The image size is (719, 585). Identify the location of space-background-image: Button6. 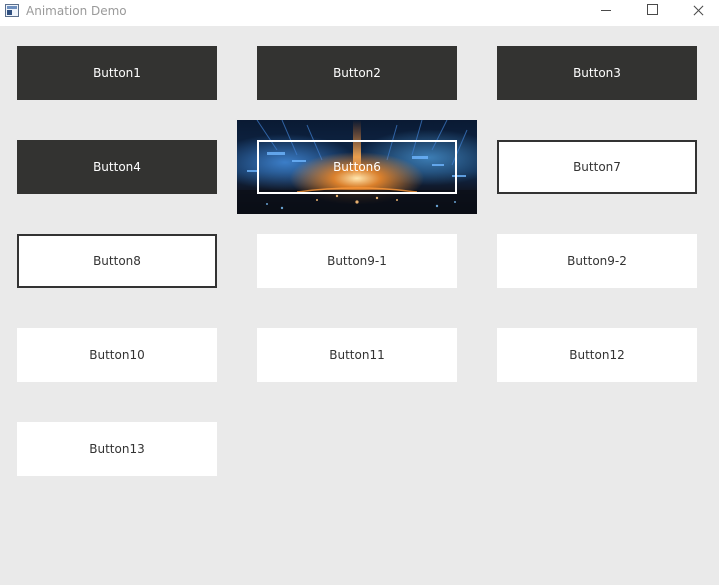
(357, 167).